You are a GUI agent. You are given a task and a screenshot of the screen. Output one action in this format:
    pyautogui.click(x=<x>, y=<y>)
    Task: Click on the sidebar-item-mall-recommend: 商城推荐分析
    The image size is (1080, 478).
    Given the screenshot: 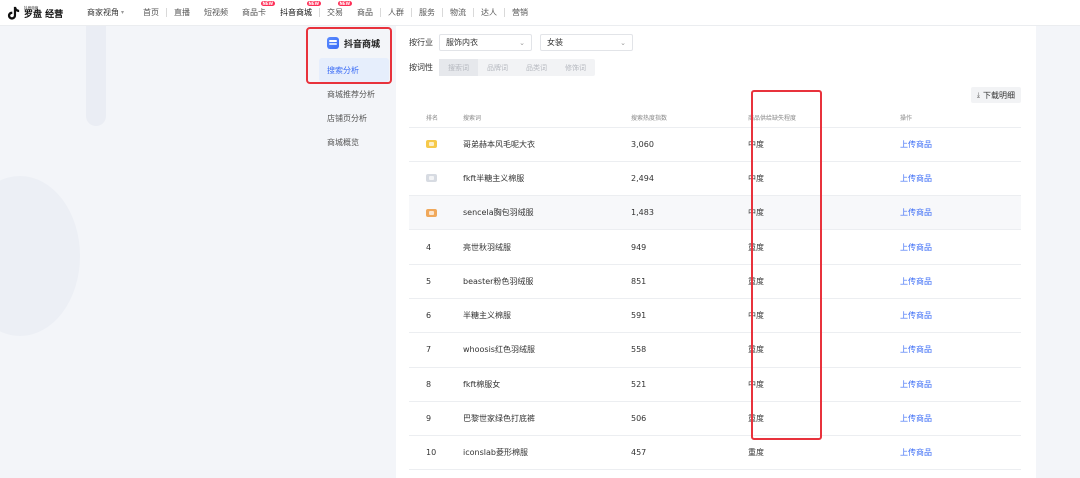 What is the action you would take?
    pyautogui.click(x=354, y=94)
    